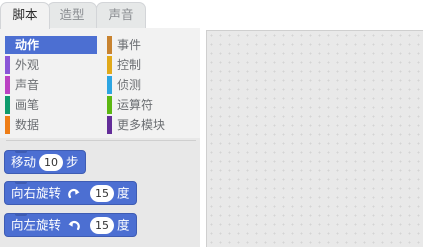 Image resolution: width=423 pixels, height=247 pixels. What do you see at coordinates (27, 45) in the screenshot?
I see `category-label: 动作` at bounding box center [27, 45].